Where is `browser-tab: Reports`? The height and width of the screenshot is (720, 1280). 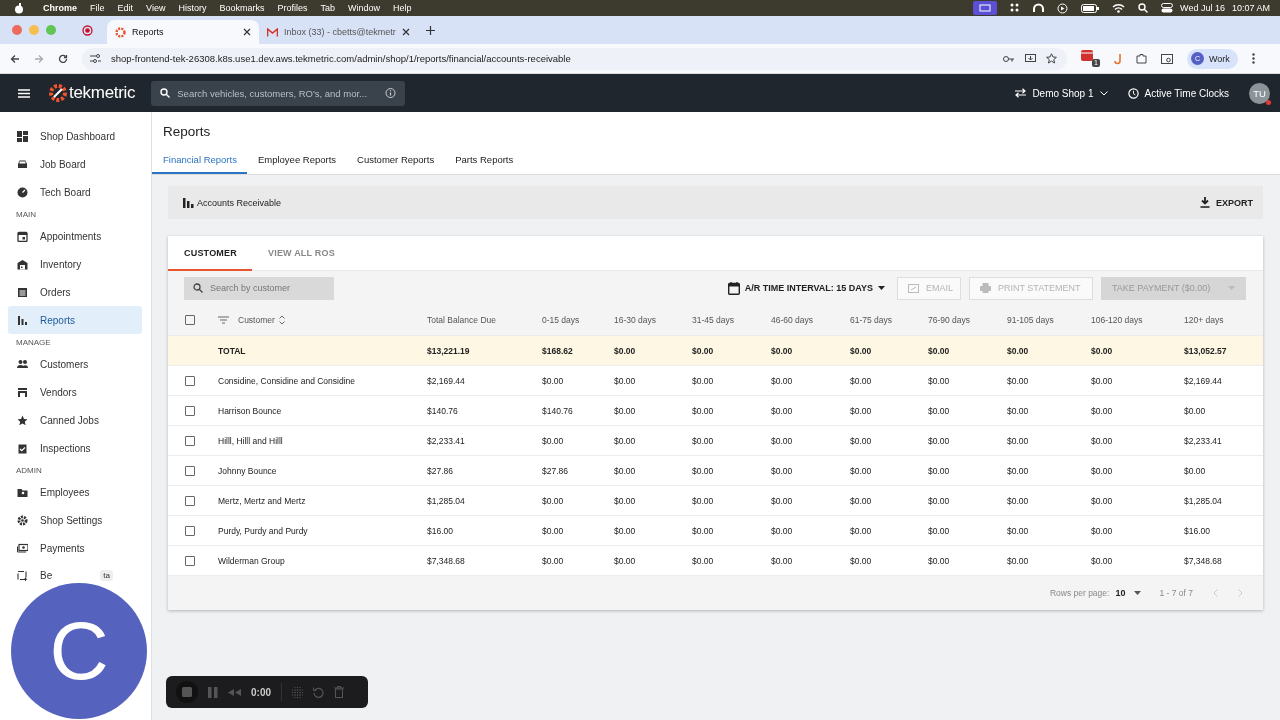
browser-tab: Reports is located at coordinates (183, 32).